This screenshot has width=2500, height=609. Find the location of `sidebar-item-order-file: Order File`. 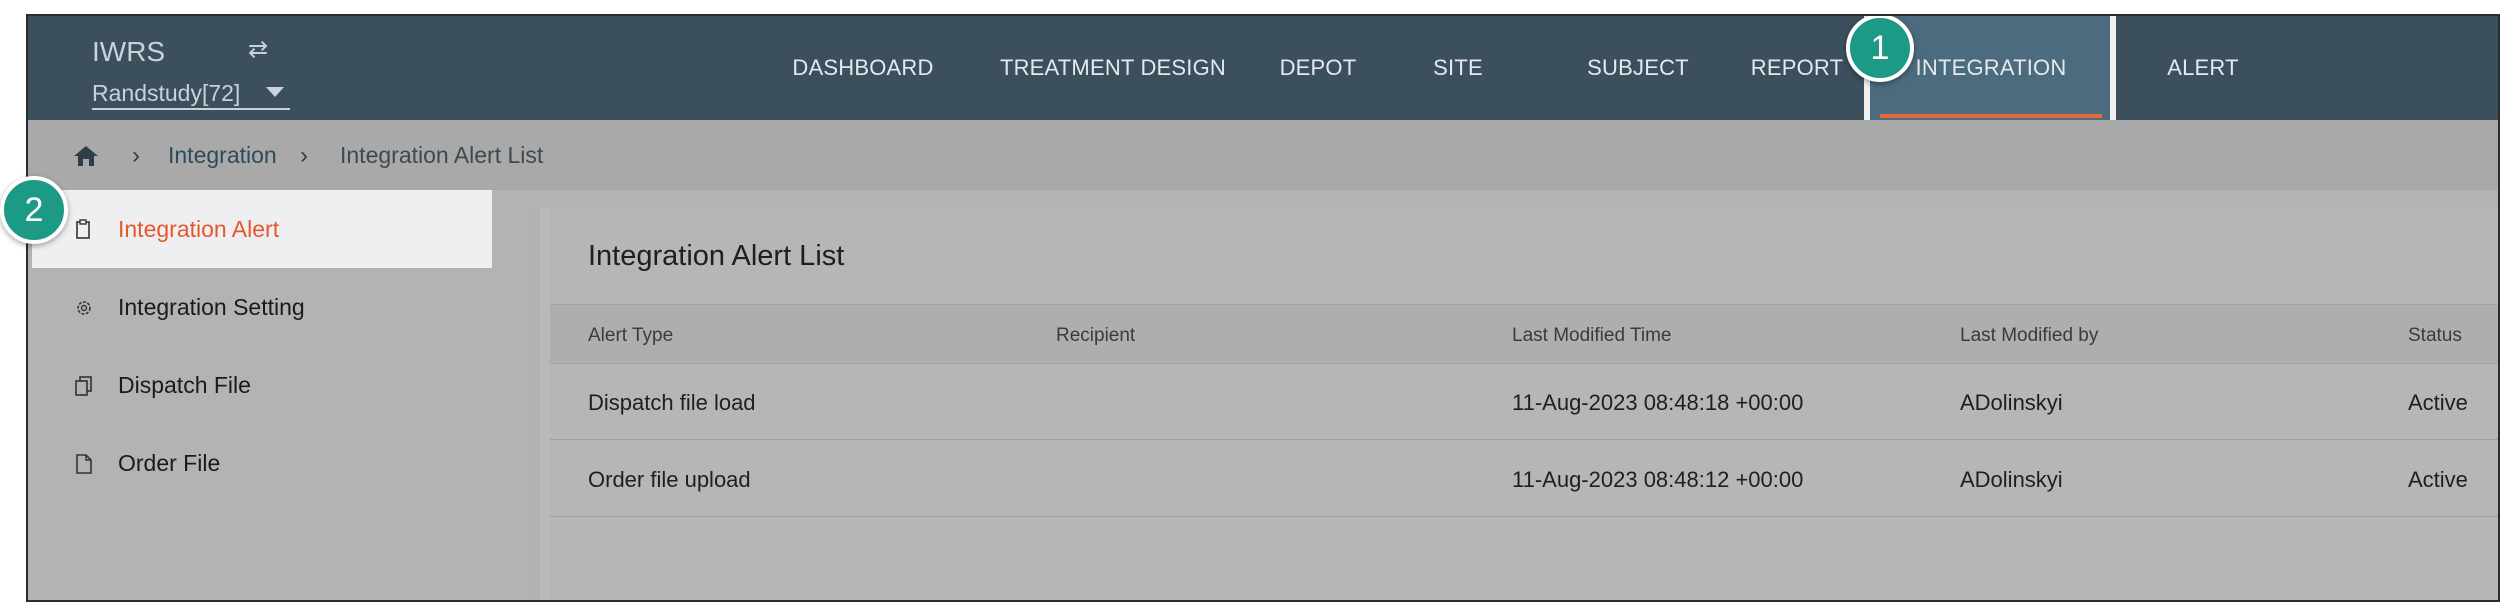

sidebar-item-order-file: Order File is located at coordinates (262, 463).